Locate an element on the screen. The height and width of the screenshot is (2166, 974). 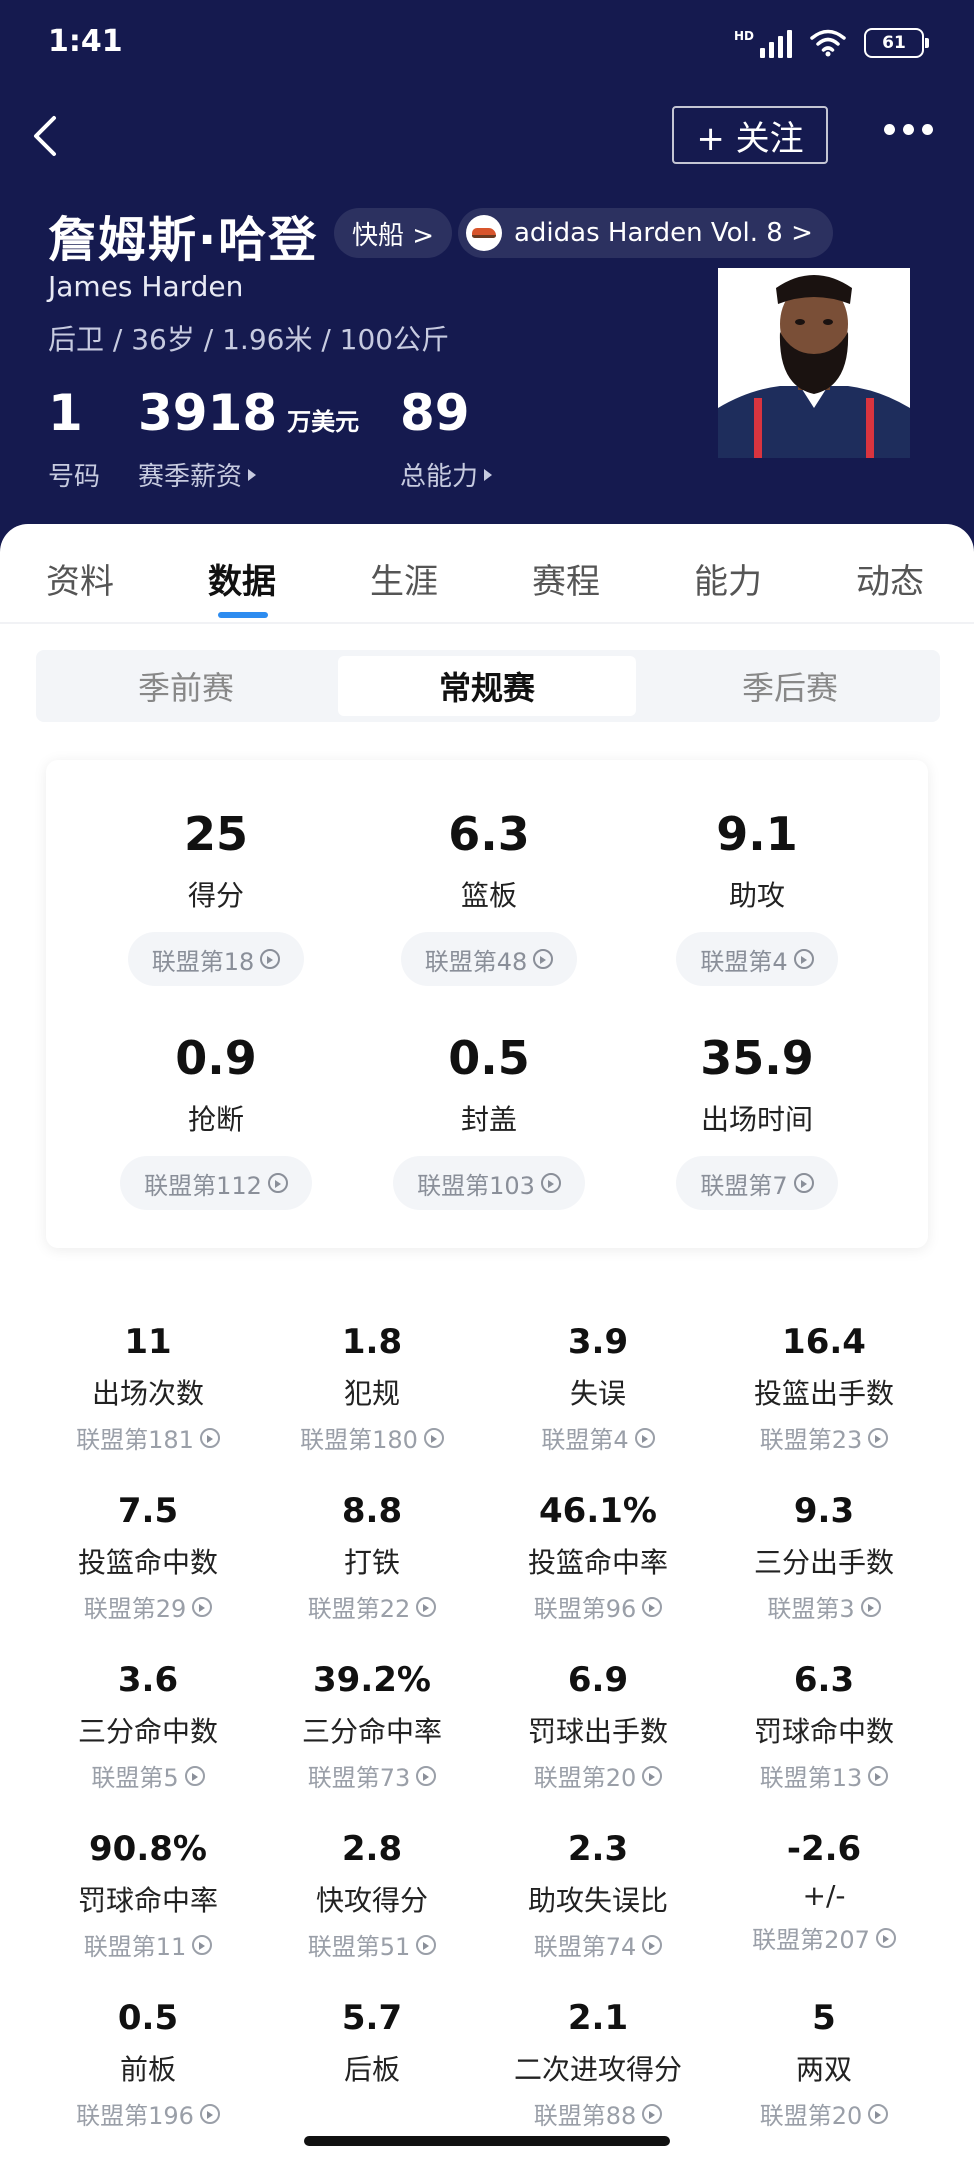
detail-stat-rank: 联盟第13 is located at coordinates (824, 1775).